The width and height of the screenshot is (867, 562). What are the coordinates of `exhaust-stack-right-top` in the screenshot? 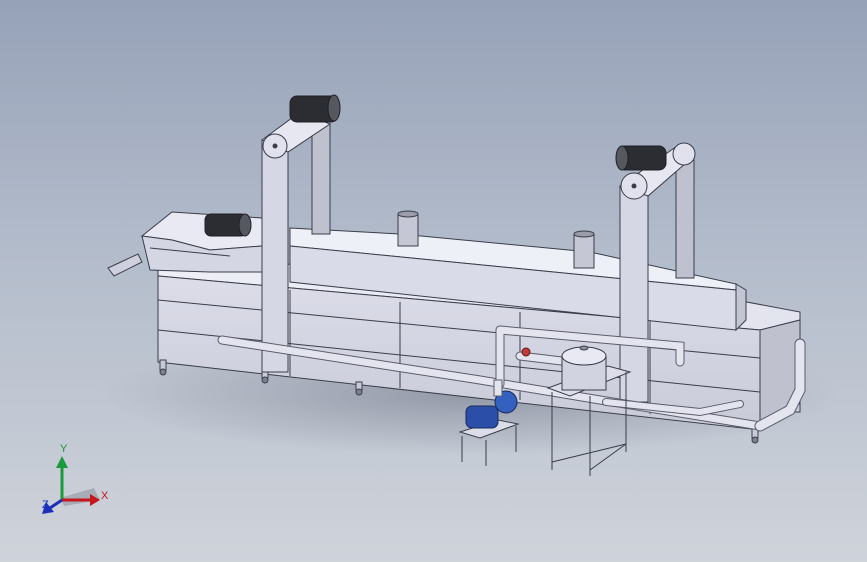 It's located at (584, 234).